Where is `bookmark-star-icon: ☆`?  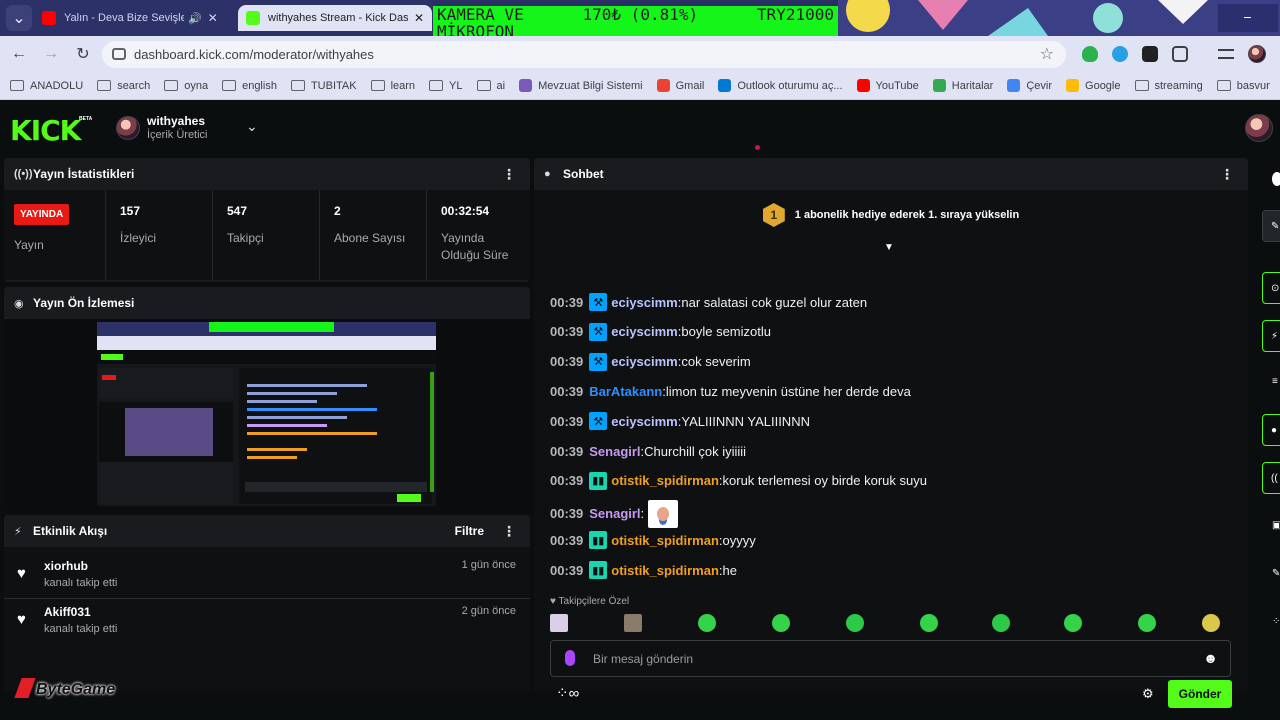
bookmark-star-icon: ☆ is located at coordinates (1047, 54).